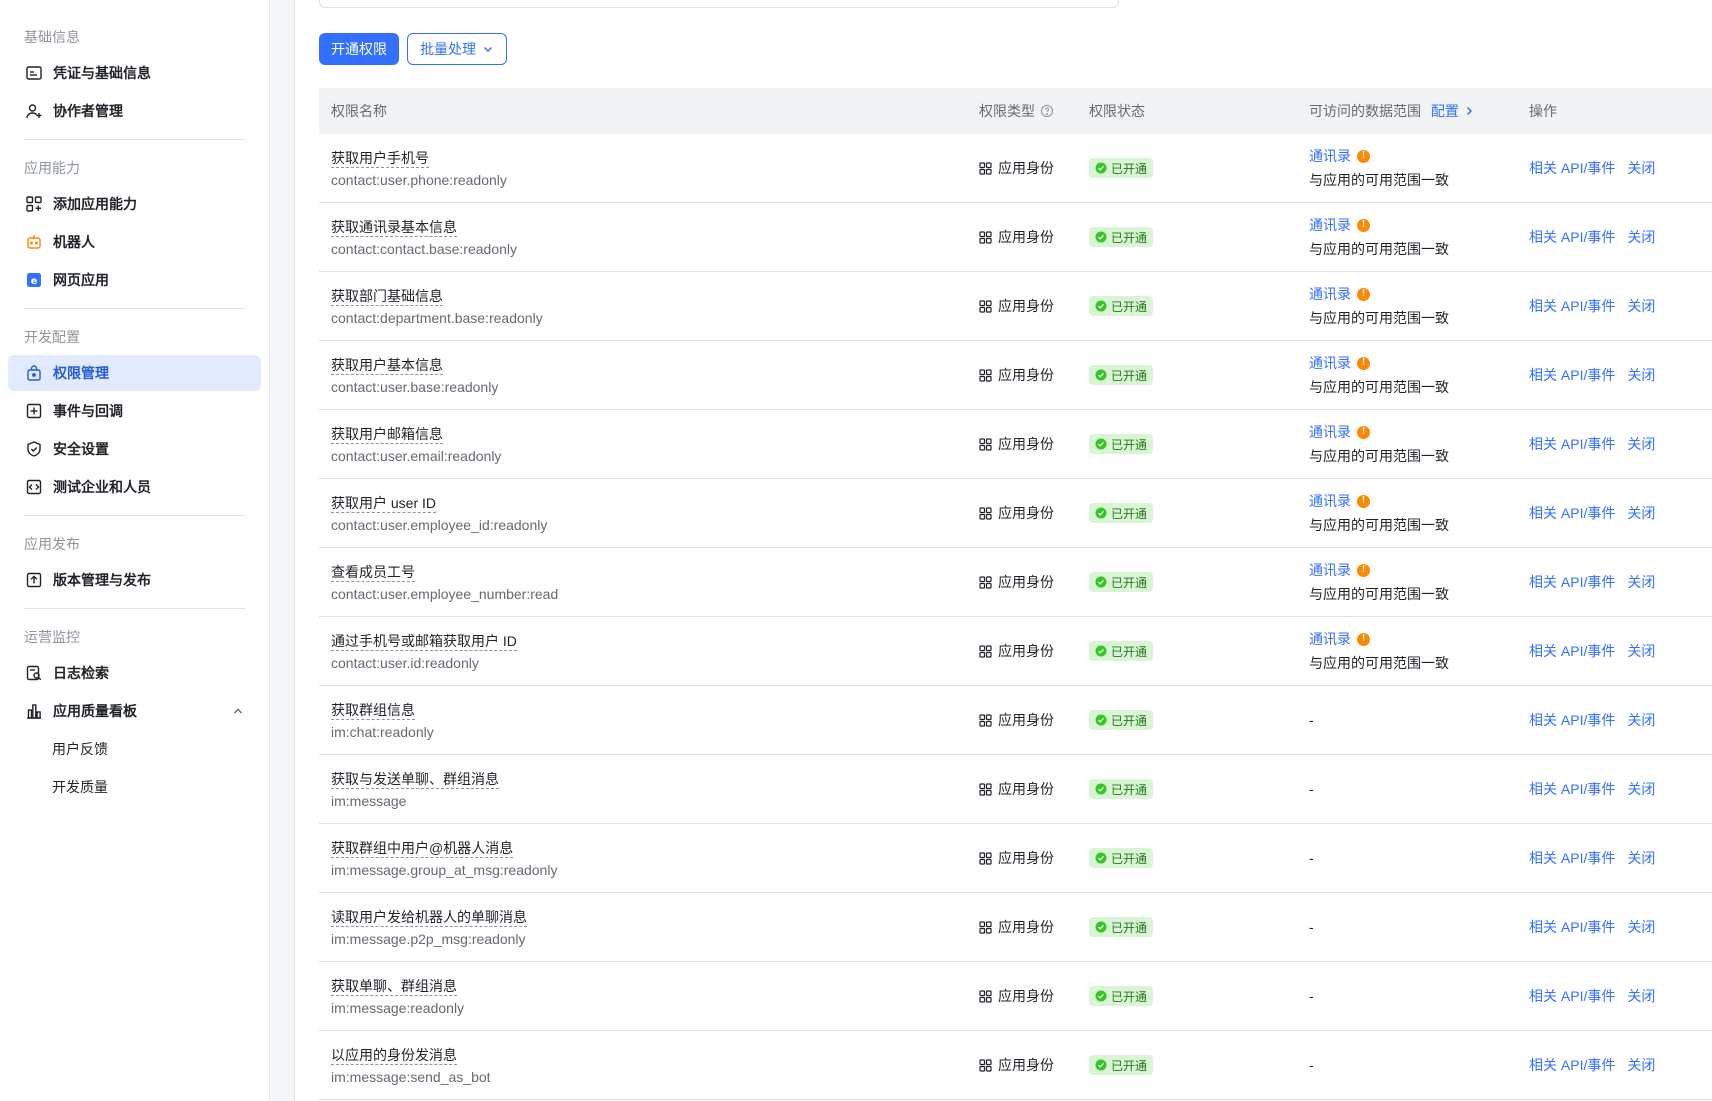 The height and width of the screenshot is (1101, 1712). I want to click on sidebar-item-label: 日志检索, so click(81, 673).